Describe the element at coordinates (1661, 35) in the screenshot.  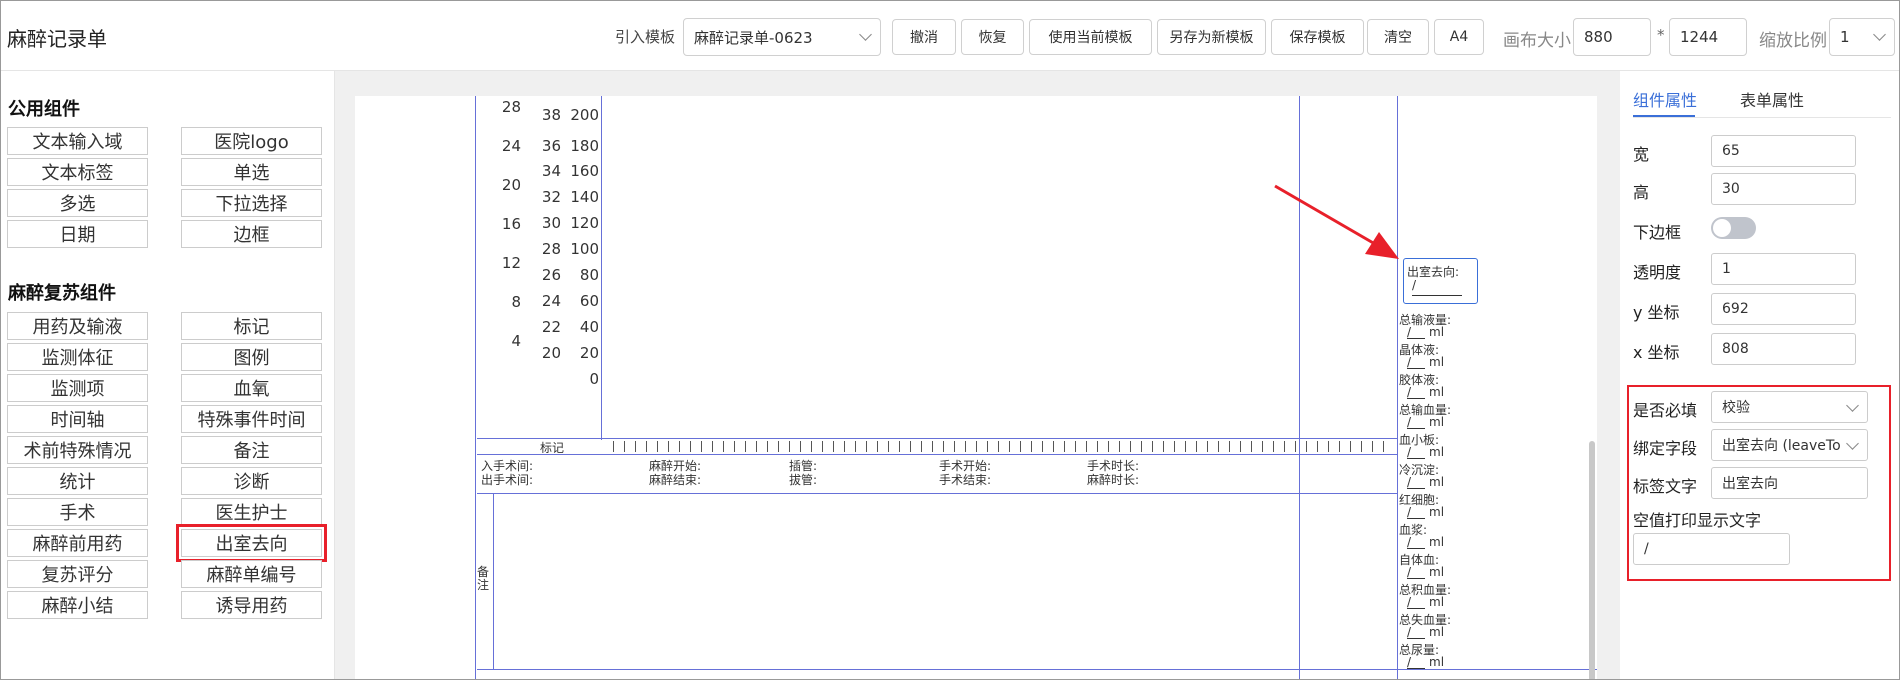
I see `times-sign: *` at that location.